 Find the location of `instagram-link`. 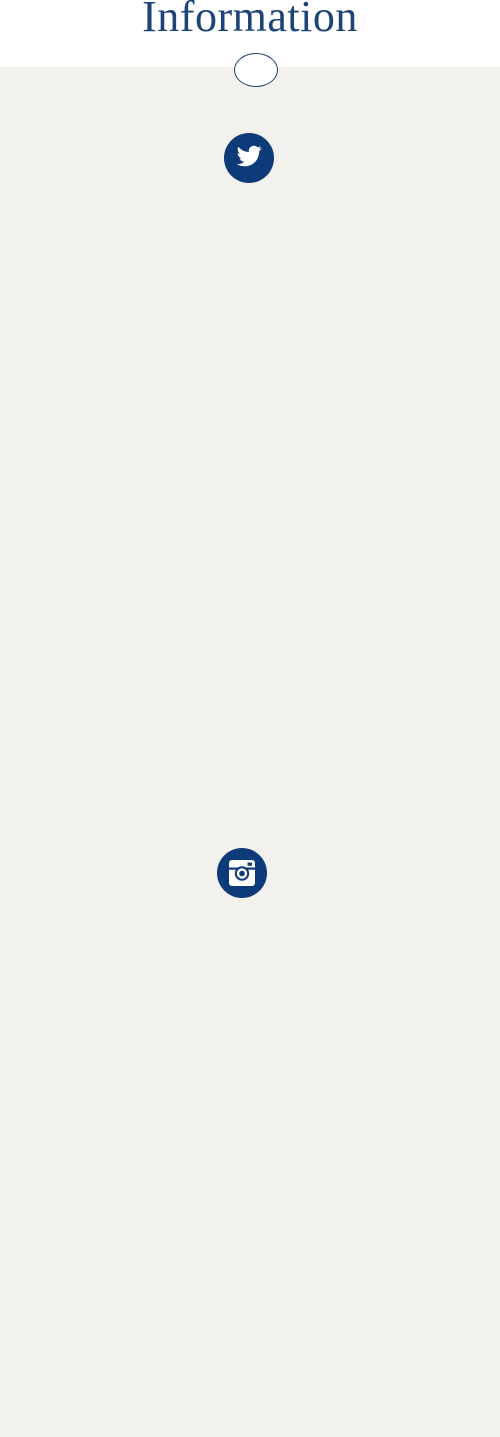

instagram-link is located at coordinates (242, 873).